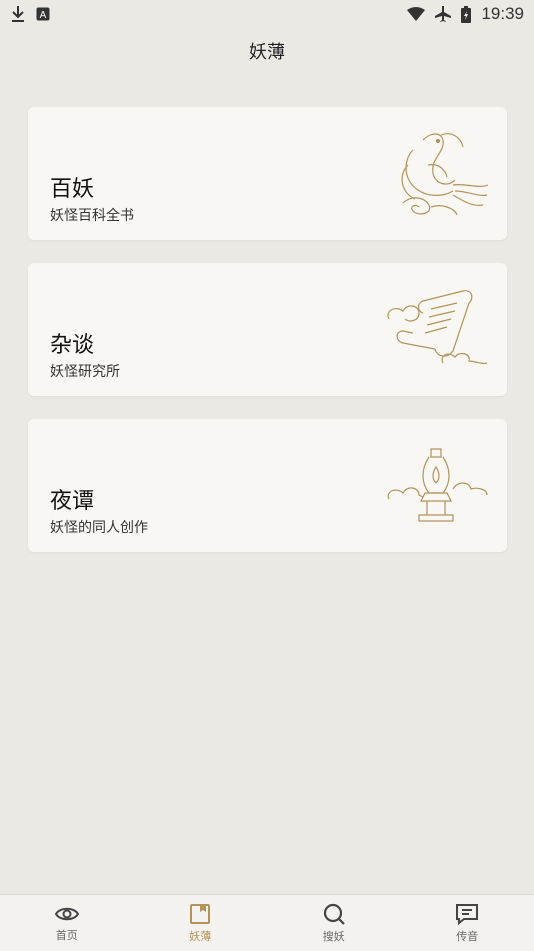 The height and width of the screenshot is (951, 534). Describe the element at coordinates (334, 936) in the screenshot. I see `tab-label: 搜妖` at that location.